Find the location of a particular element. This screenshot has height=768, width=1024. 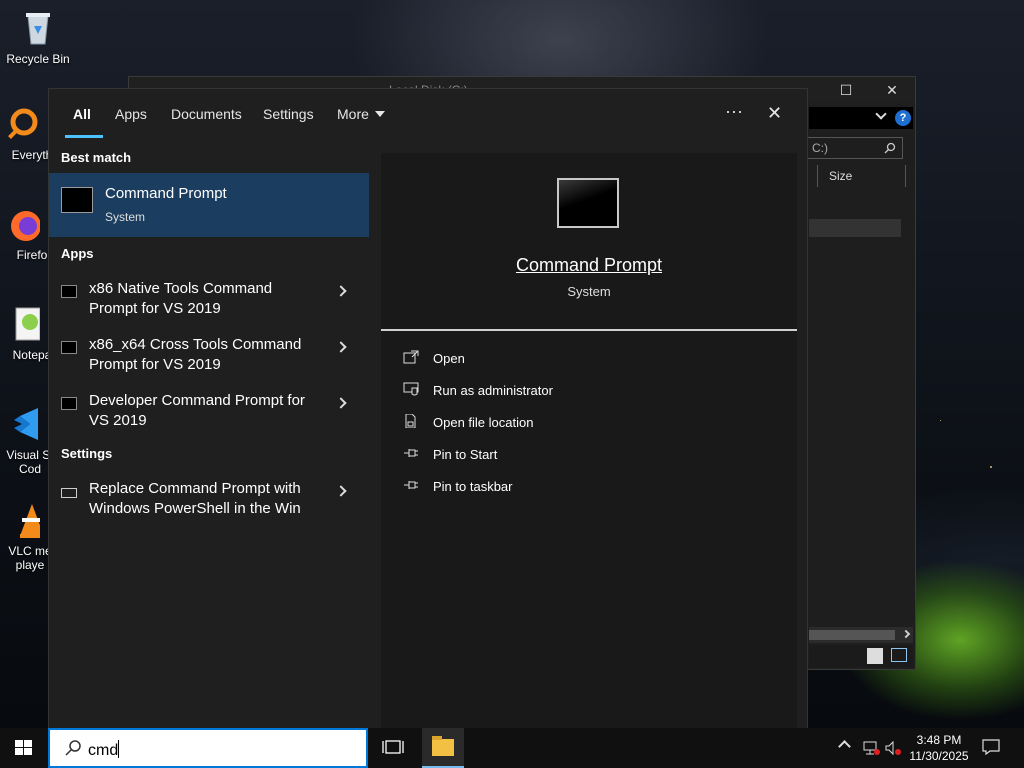

tab-apps: Apps is located at coordinates (131, 114).